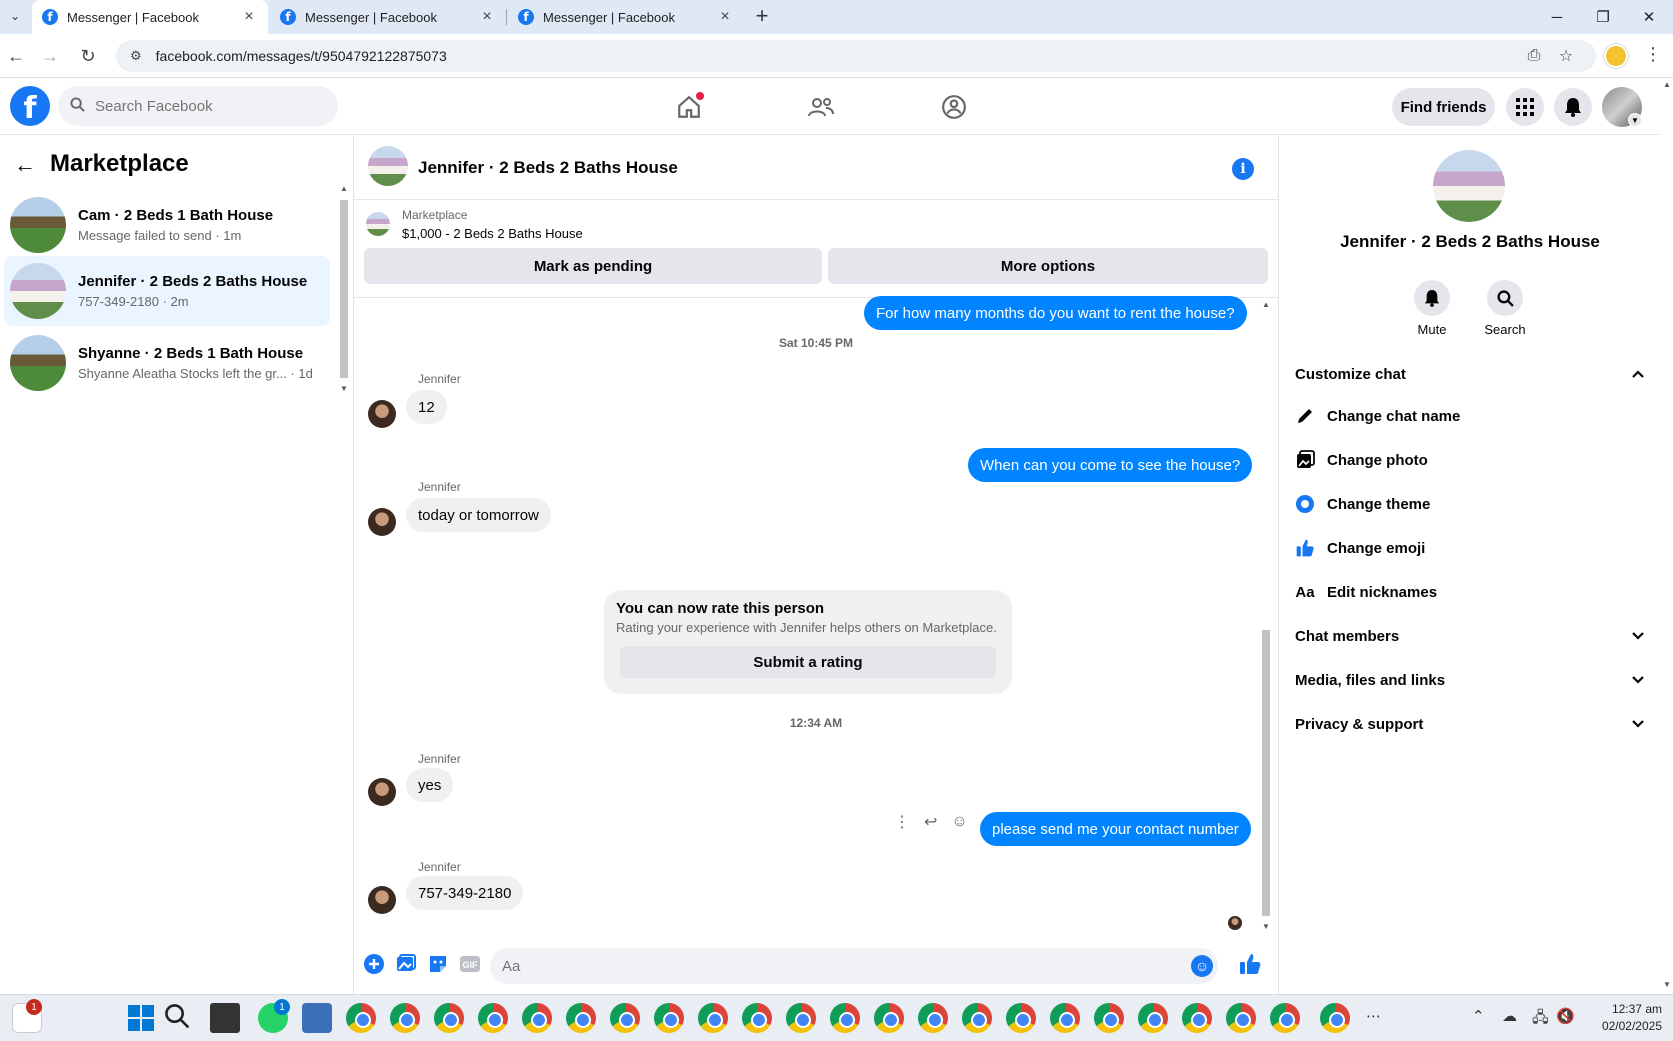 The width and height of the screenshot is (1673, 1041). Describe the element at coordinates (959, 822) in the screenshot. I see `react-emoji-icon: ☺` at that location.